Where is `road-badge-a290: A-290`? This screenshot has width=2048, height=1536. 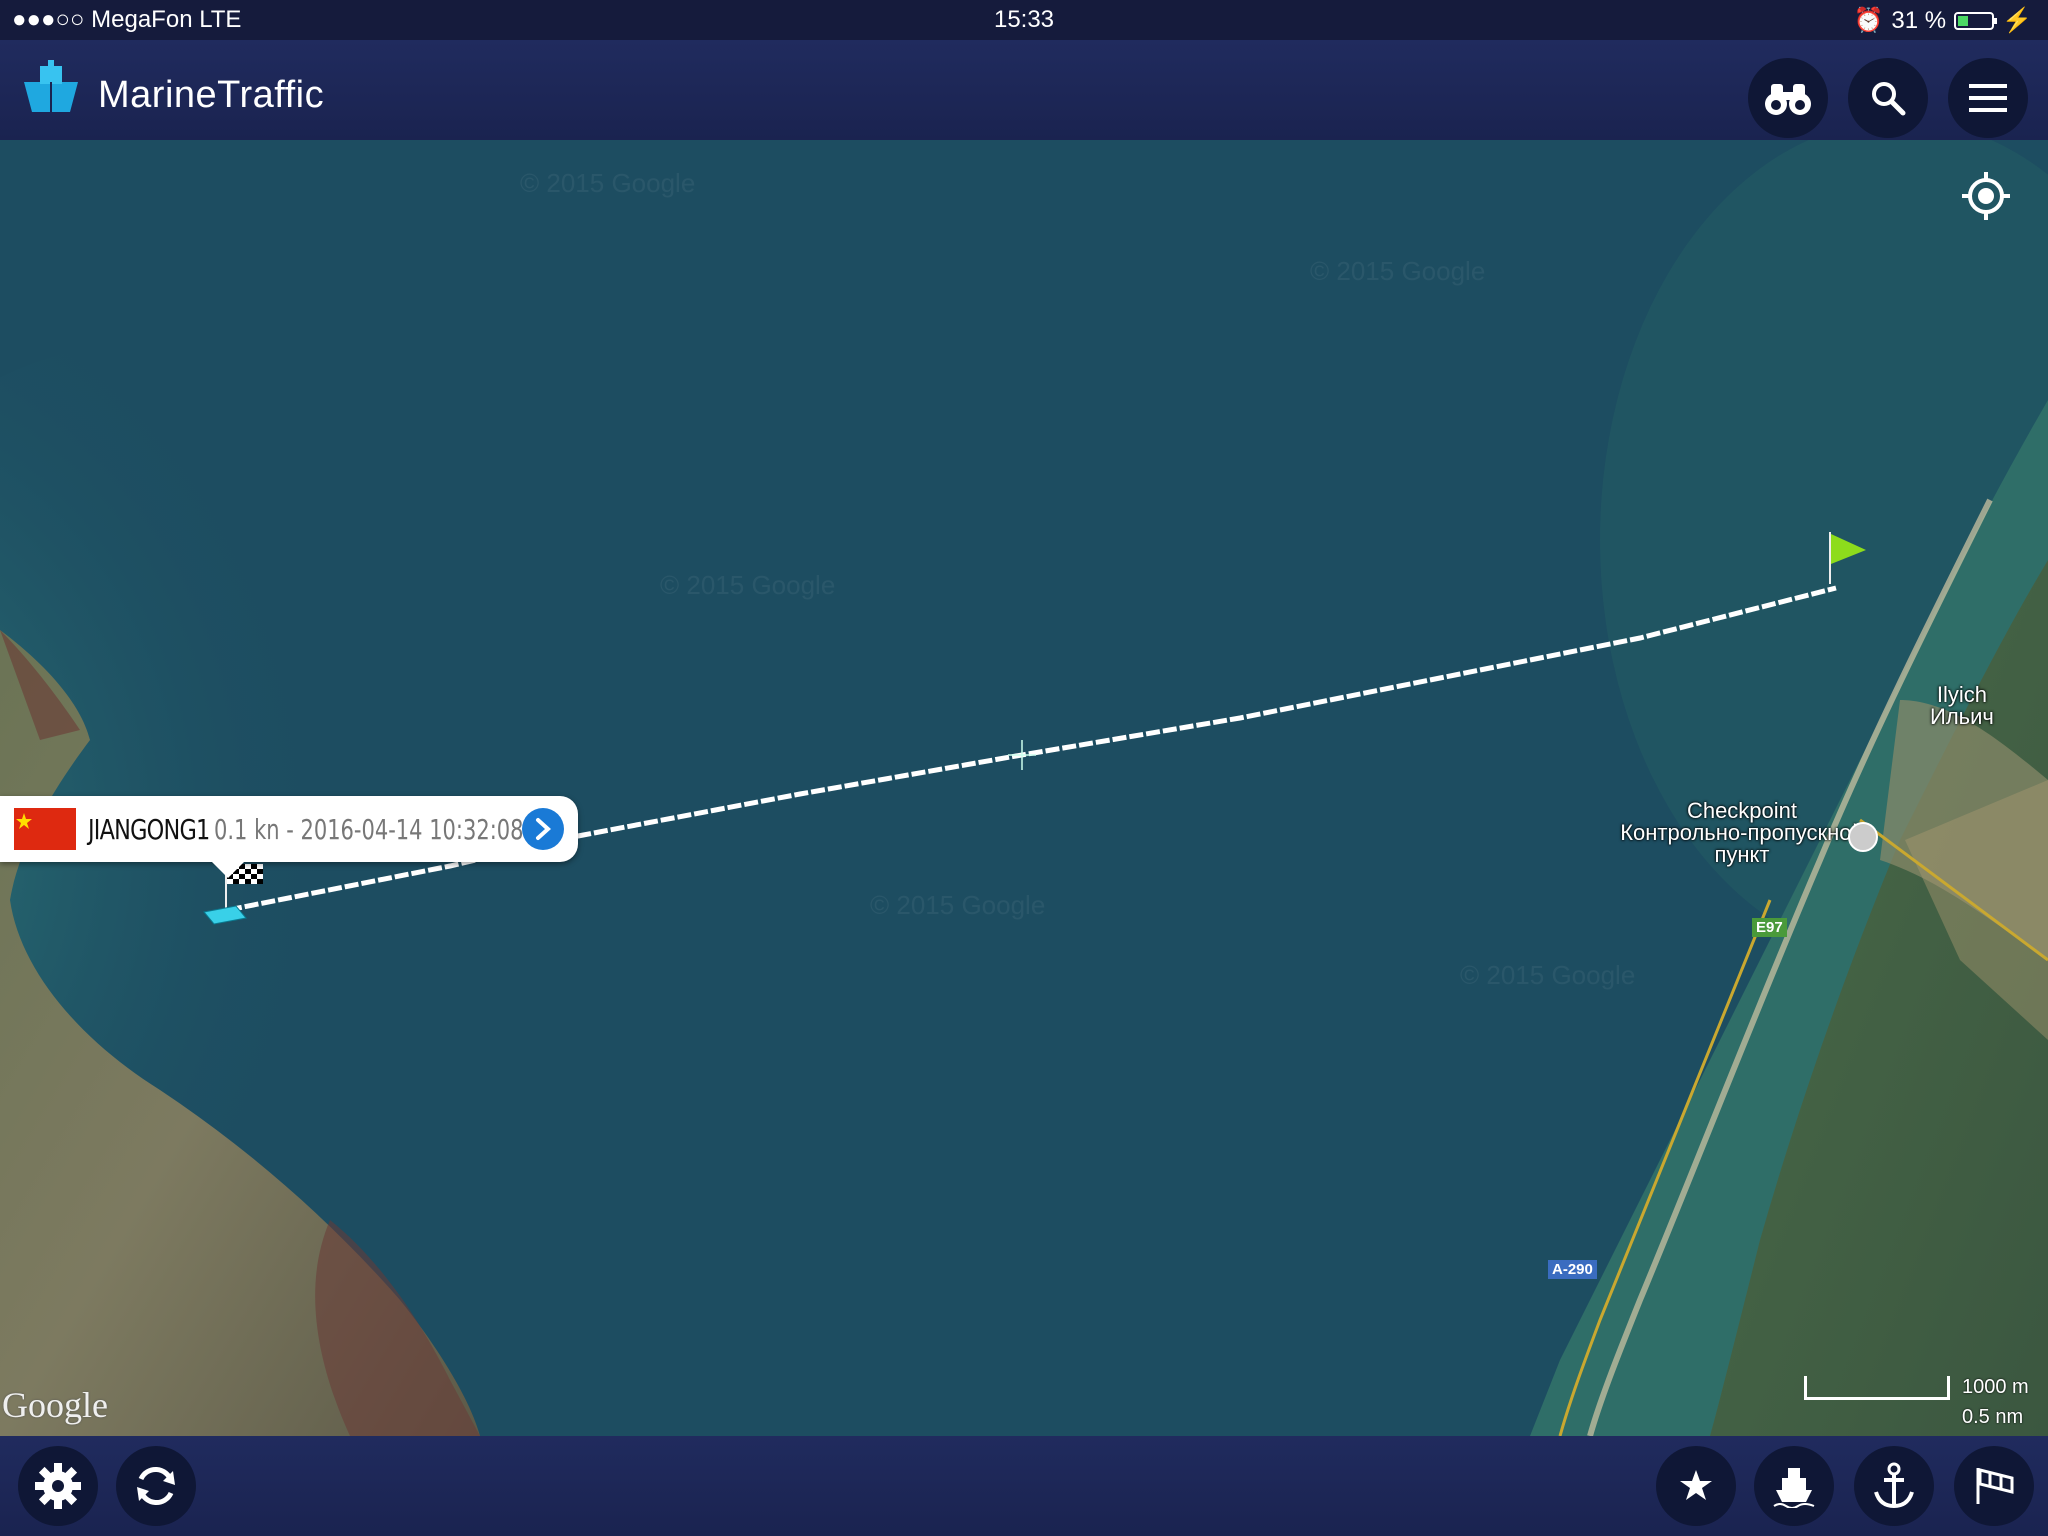 road-badge-a290: A-290 is located at coordinates (1572, 1269).